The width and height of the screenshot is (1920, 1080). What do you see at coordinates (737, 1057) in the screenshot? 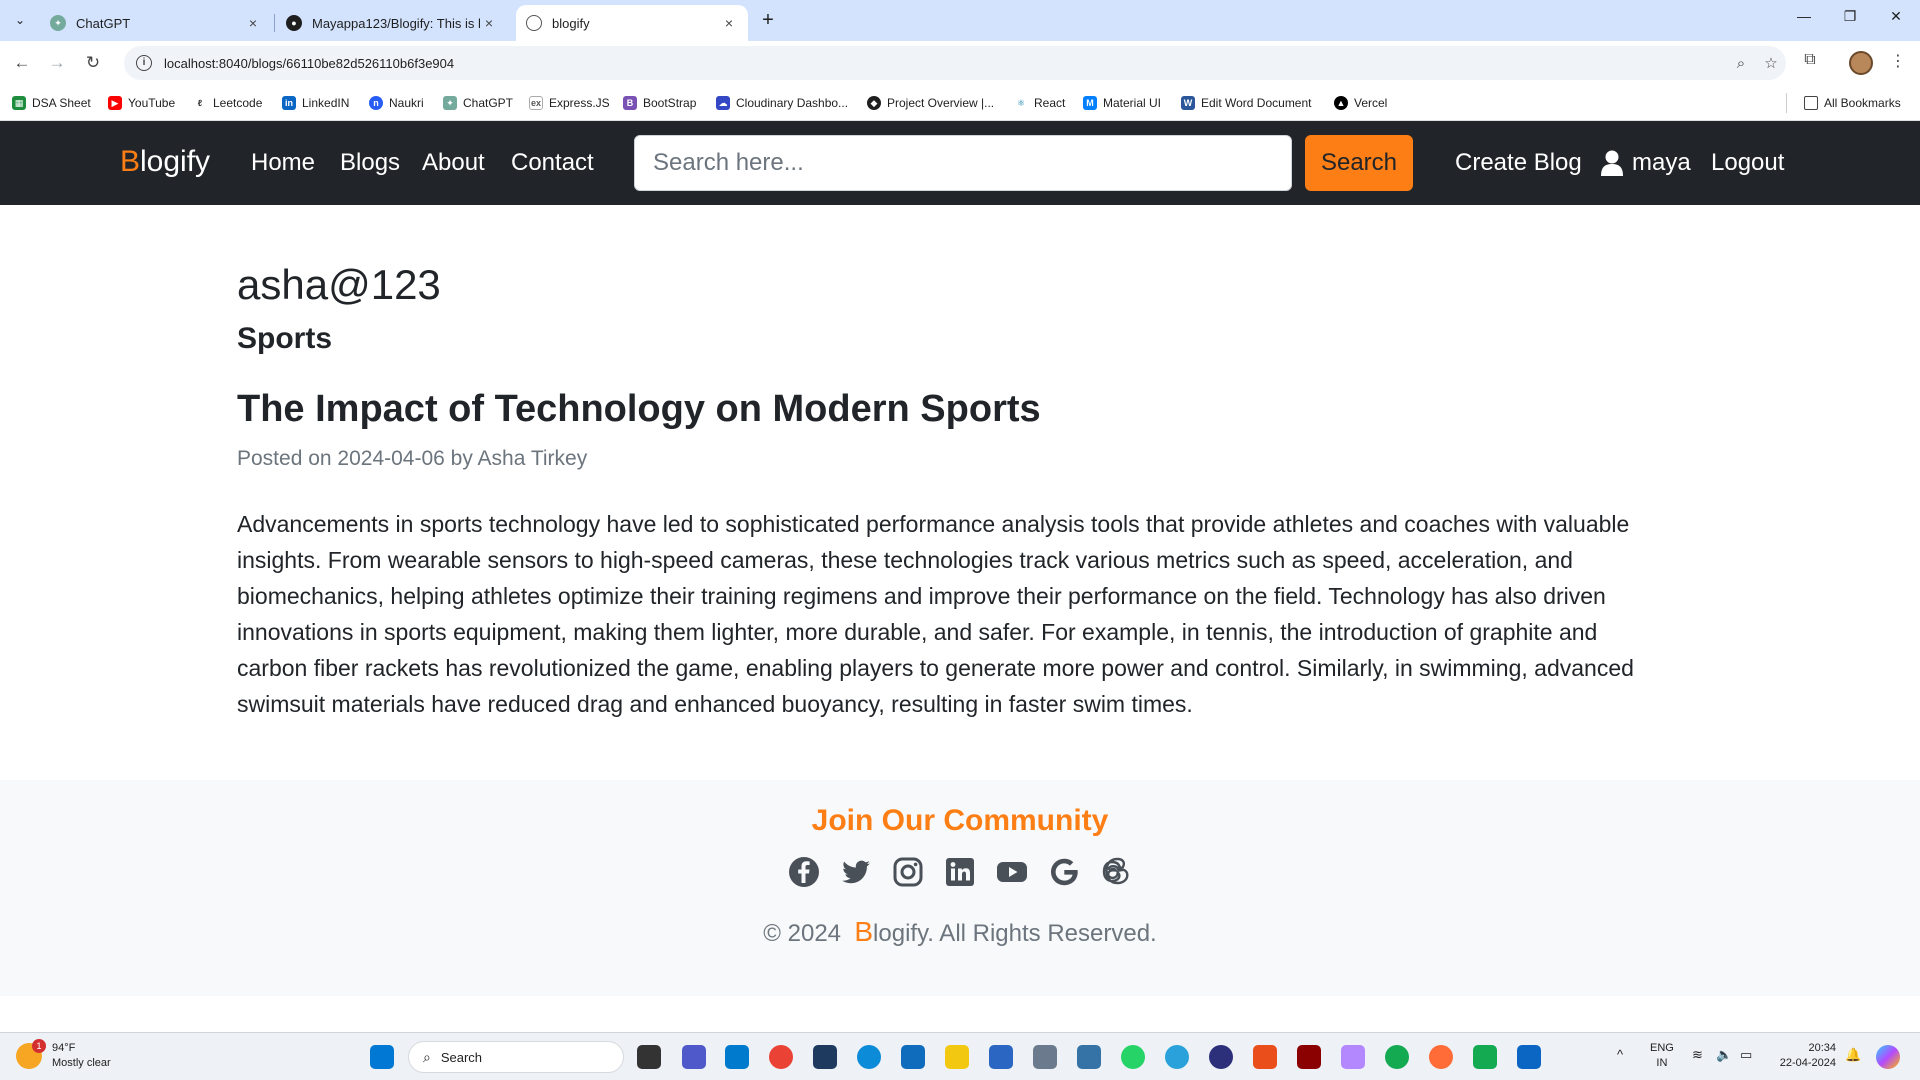
I see `vscode-icon` at bounding box center [737, 1057].